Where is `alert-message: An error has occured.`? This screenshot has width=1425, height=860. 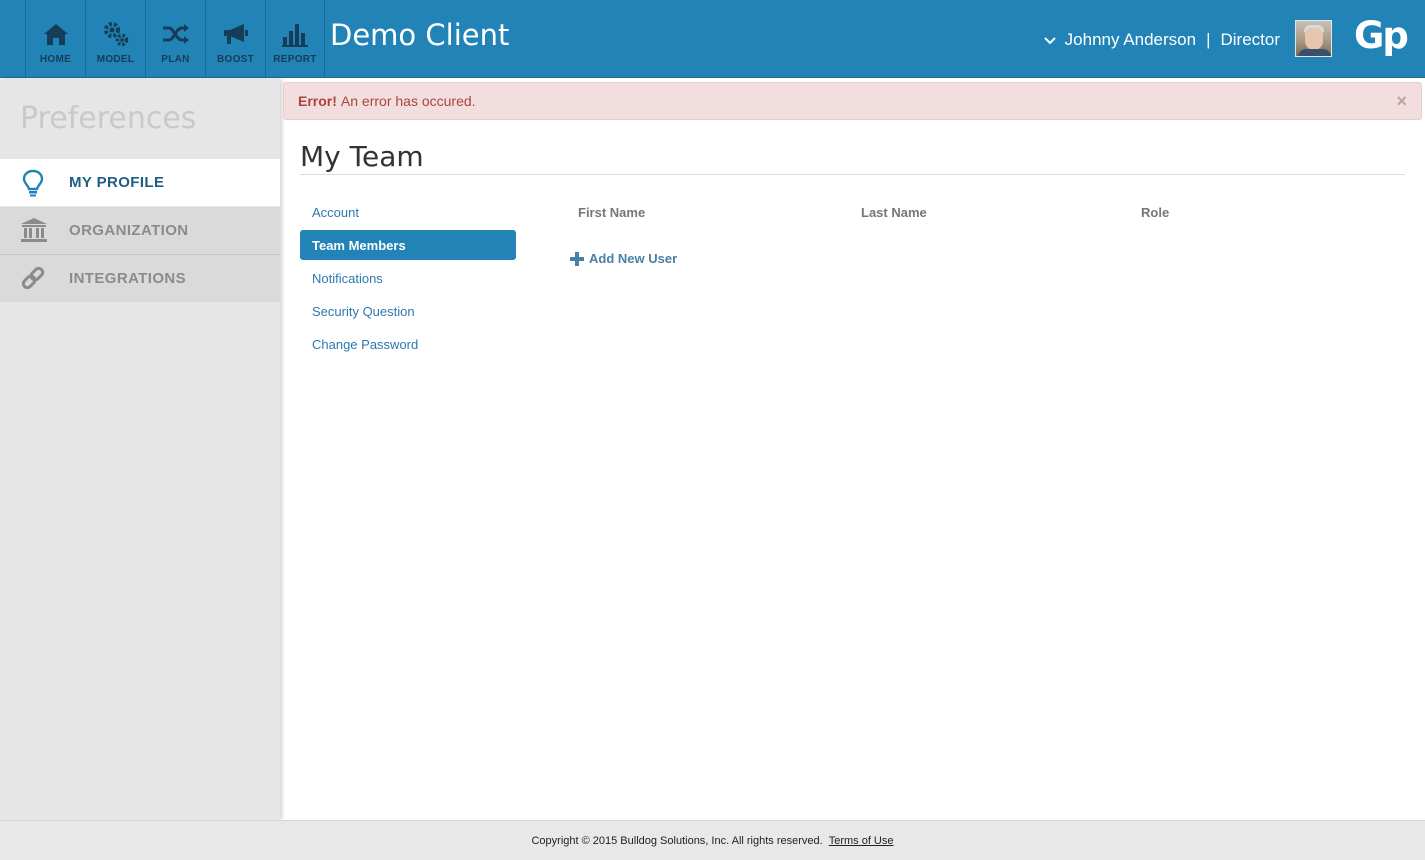 alert-message: An error has occured. is located at coordinates (408, 101).